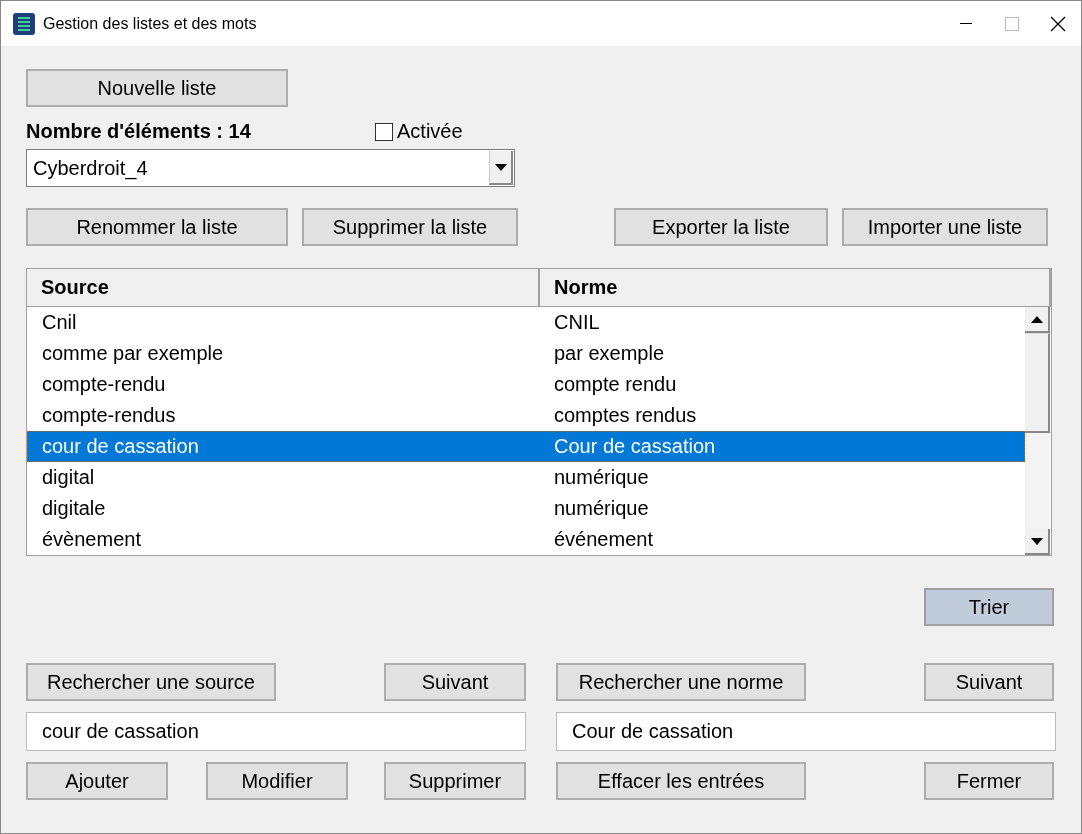 The width and height of the screenshot is (1082, 834). What do you see at coordinates (526, 446) in the screenshot?
I see `table-row: cour de cassation Cour de cassation` at bounding box center [526, 446].